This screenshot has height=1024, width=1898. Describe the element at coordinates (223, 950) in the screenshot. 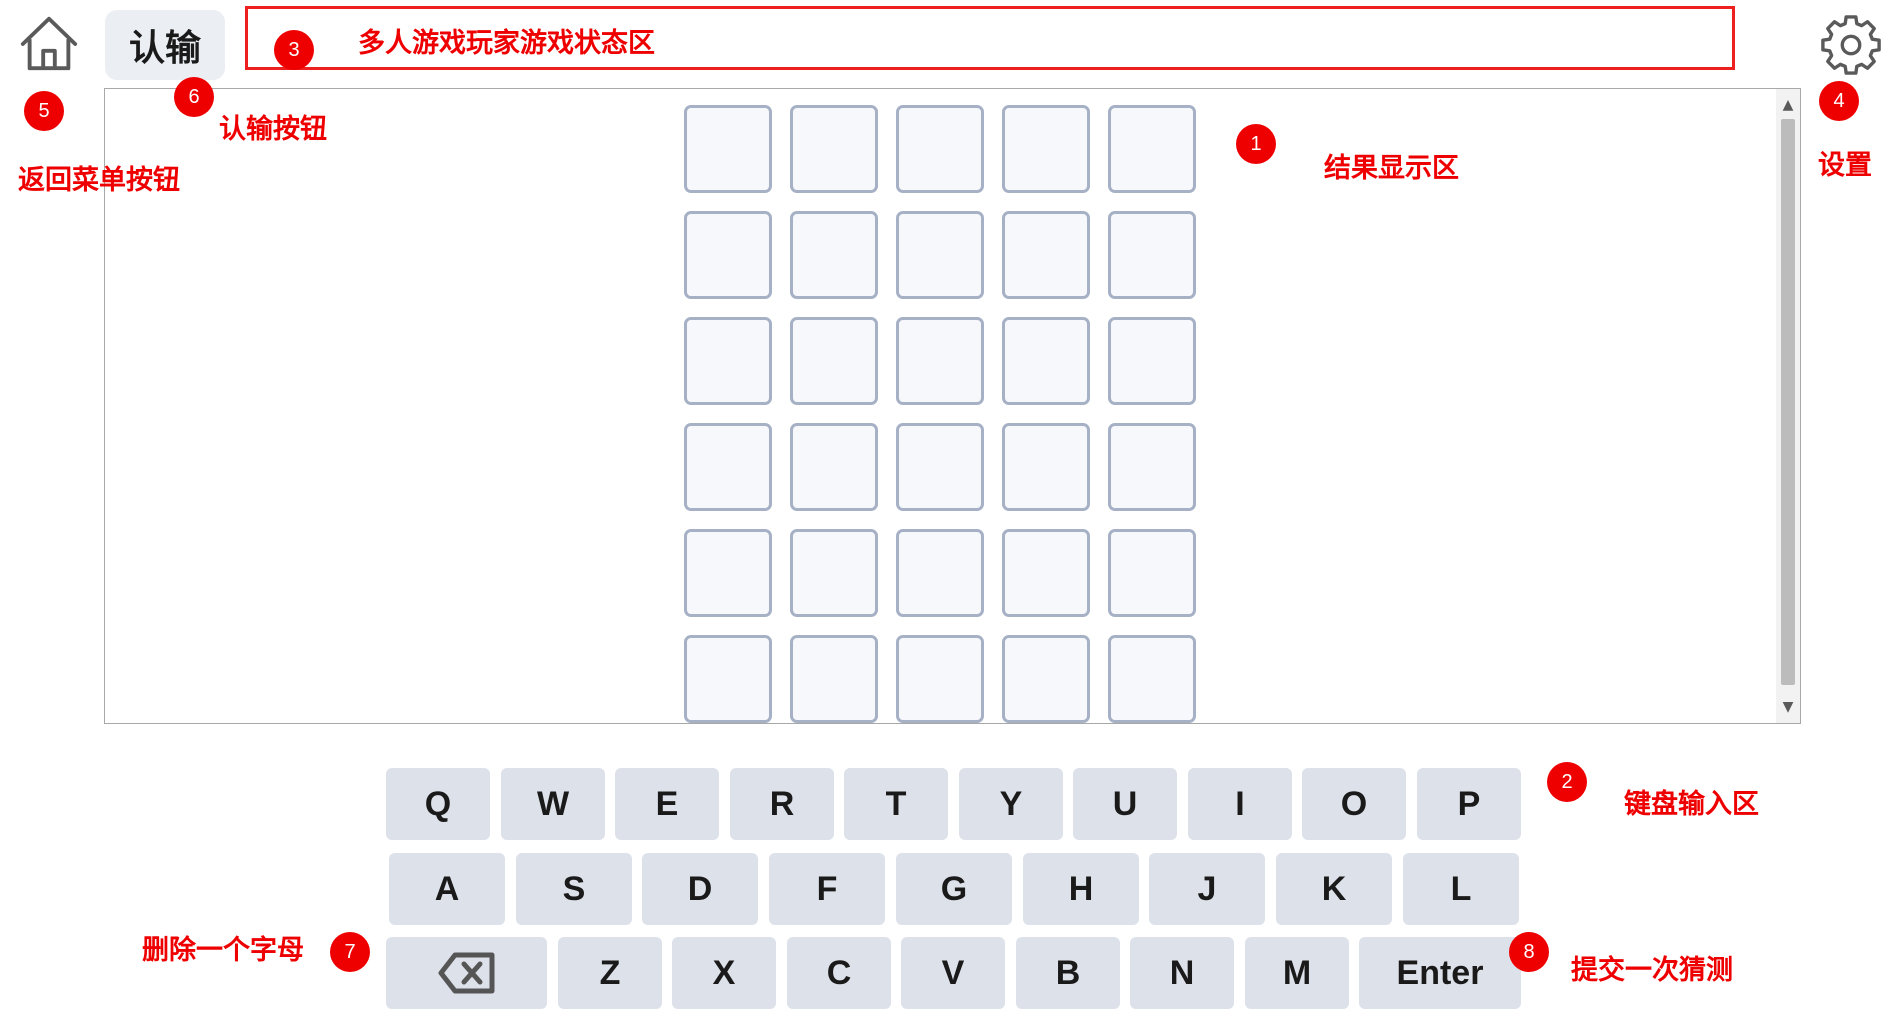

I see `annotation-label-delete-letter: 删除一个字母` at that location.